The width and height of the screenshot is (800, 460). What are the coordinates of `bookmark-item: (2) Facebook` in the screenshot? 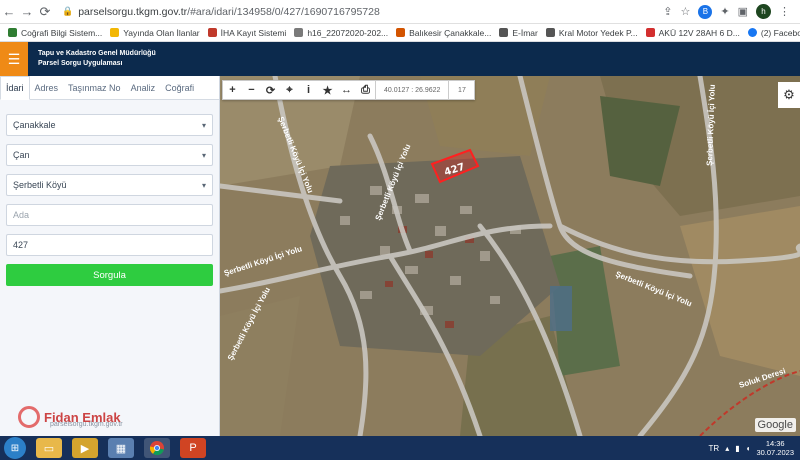 It's located at (773, 33).